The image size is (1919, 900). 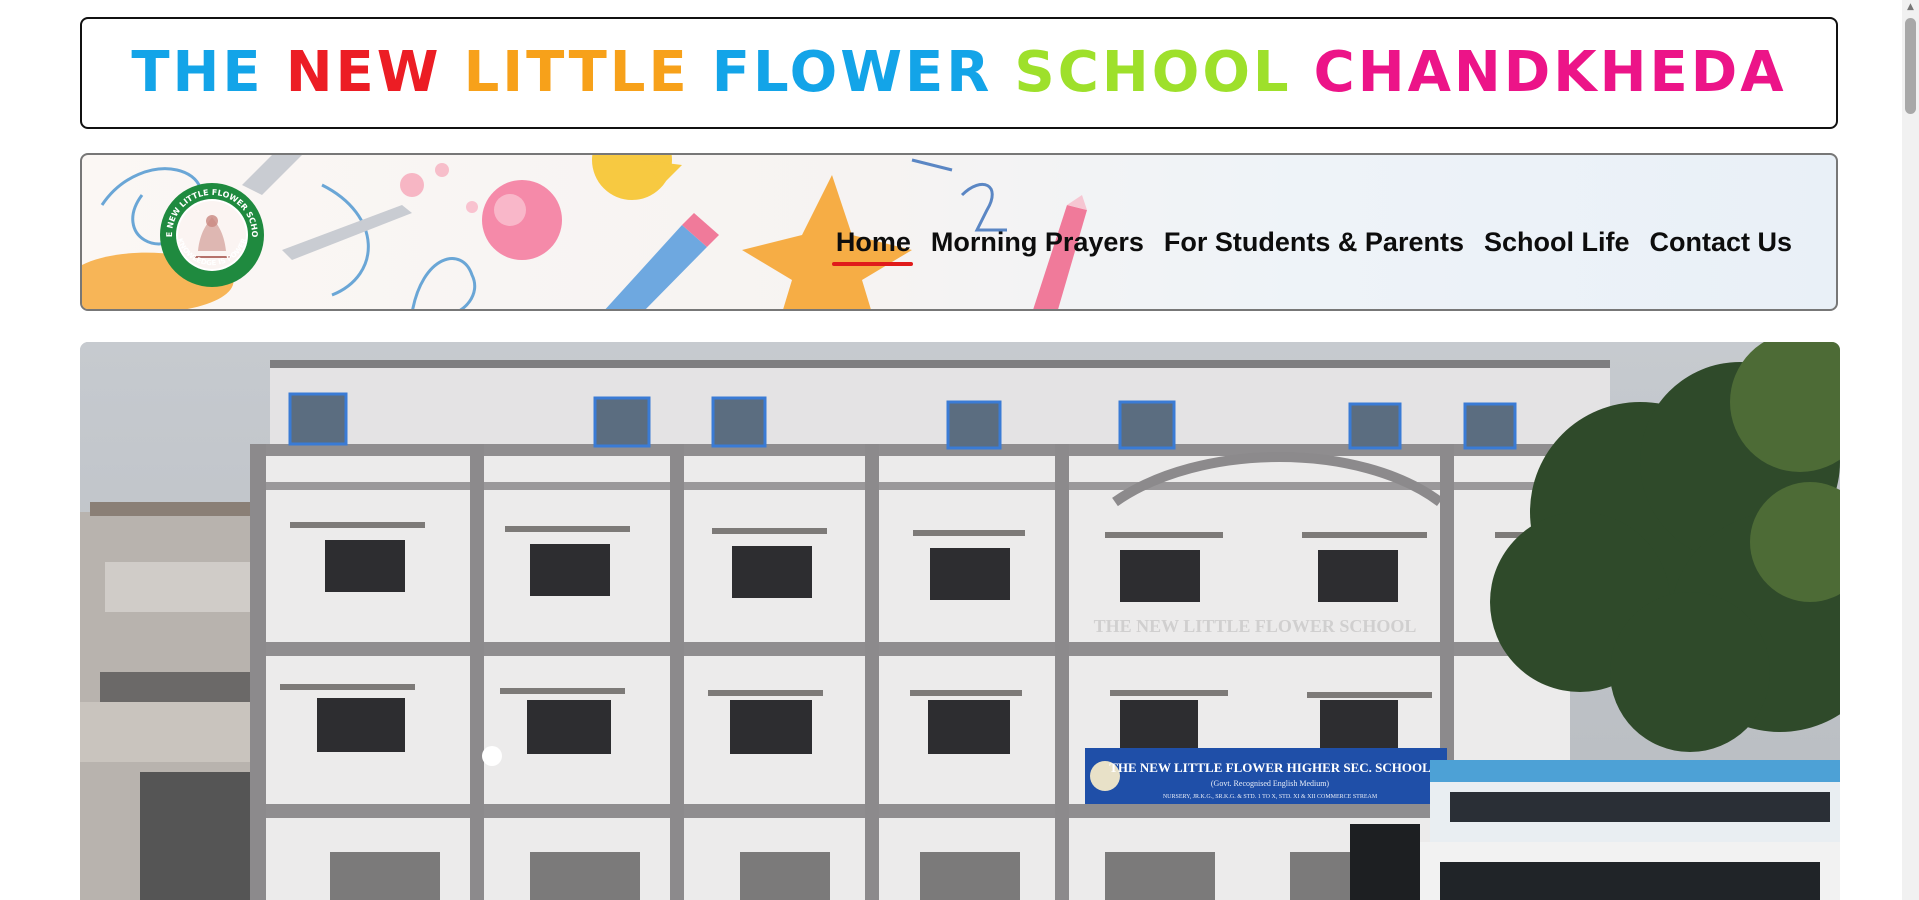 I want to click on nav-students-parents: For Students & Parents, so click(x=1314, y=242).